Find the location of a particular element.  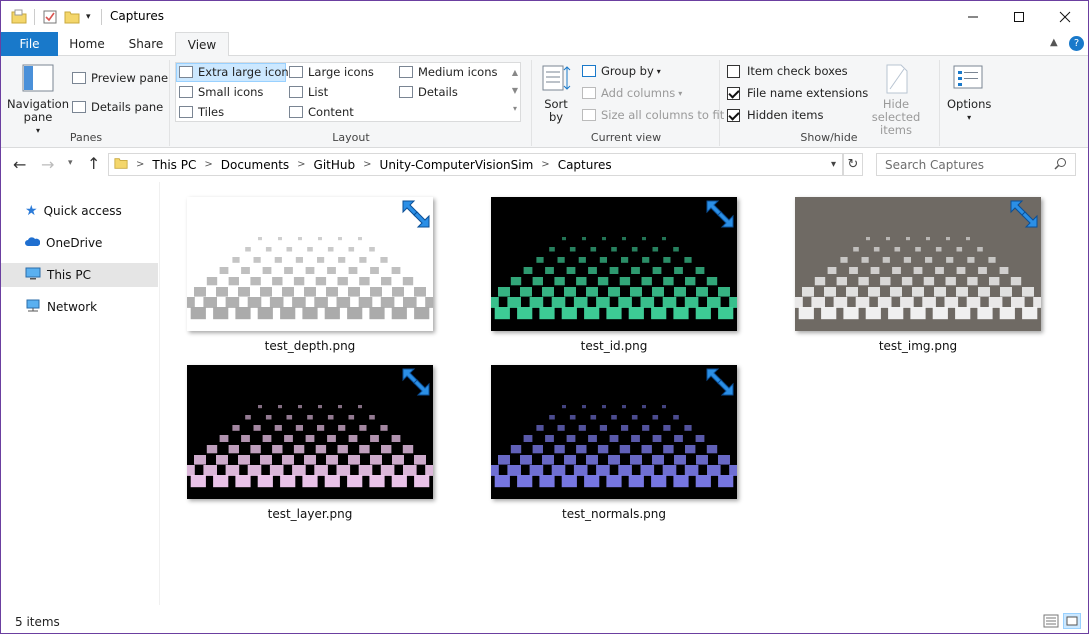

help-icon: ? is located at coordinates (1076, 43).